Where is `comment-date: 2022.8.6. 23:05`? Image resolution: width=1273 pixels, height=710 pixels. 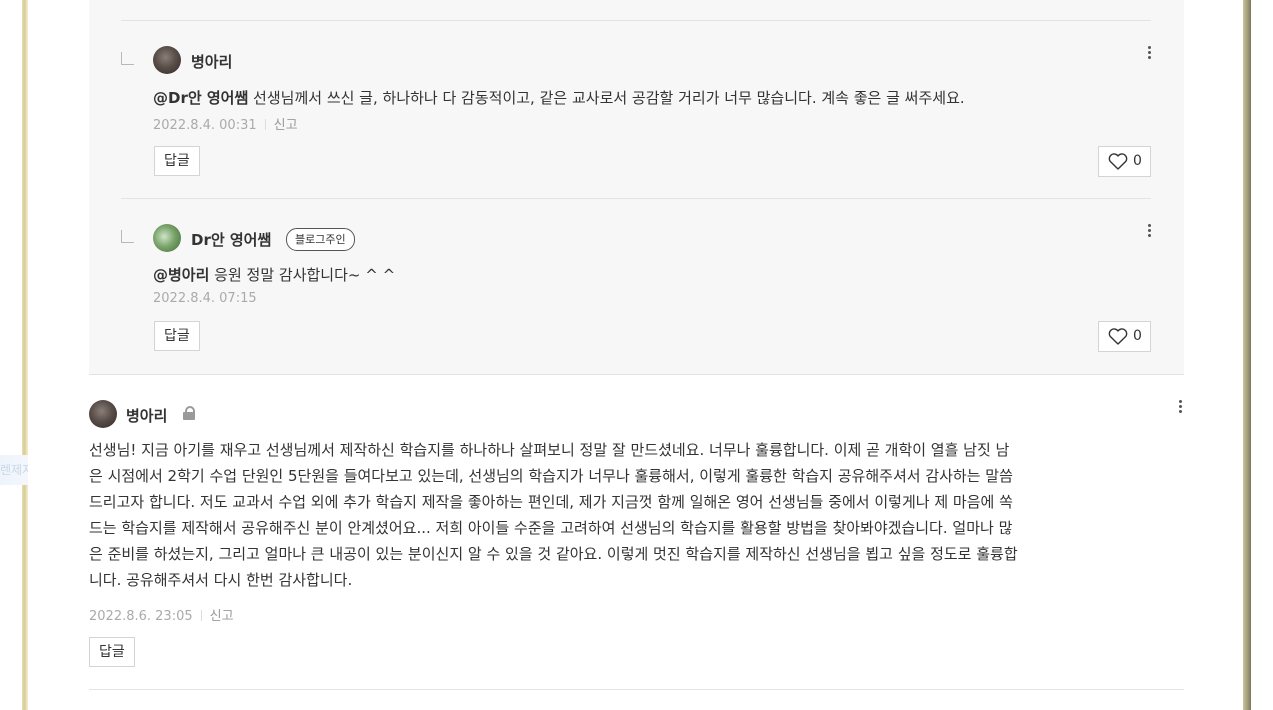
comment-date: 2022.8.6. 23:05 is located at coordinates (141, 616).